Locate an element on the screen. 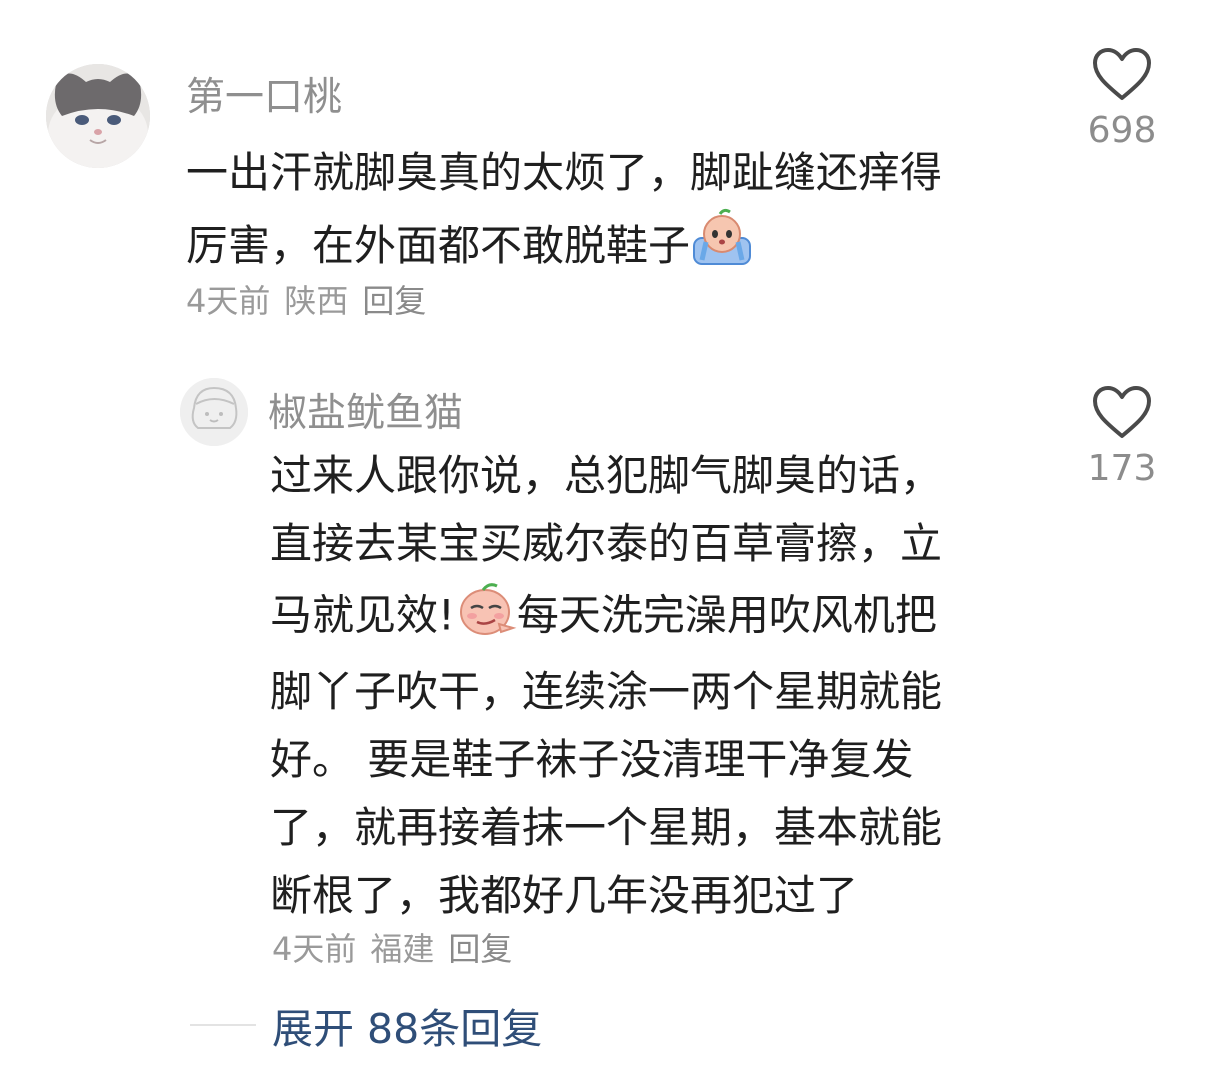 This screenshot has height=1065, width=1220. sketch-avatar-icon is located at coordinates (214, 412).